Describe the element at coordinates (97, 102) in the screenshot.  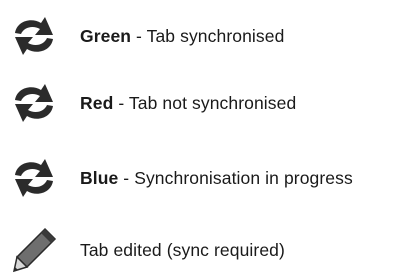
I see `status-term: Red` at that location.